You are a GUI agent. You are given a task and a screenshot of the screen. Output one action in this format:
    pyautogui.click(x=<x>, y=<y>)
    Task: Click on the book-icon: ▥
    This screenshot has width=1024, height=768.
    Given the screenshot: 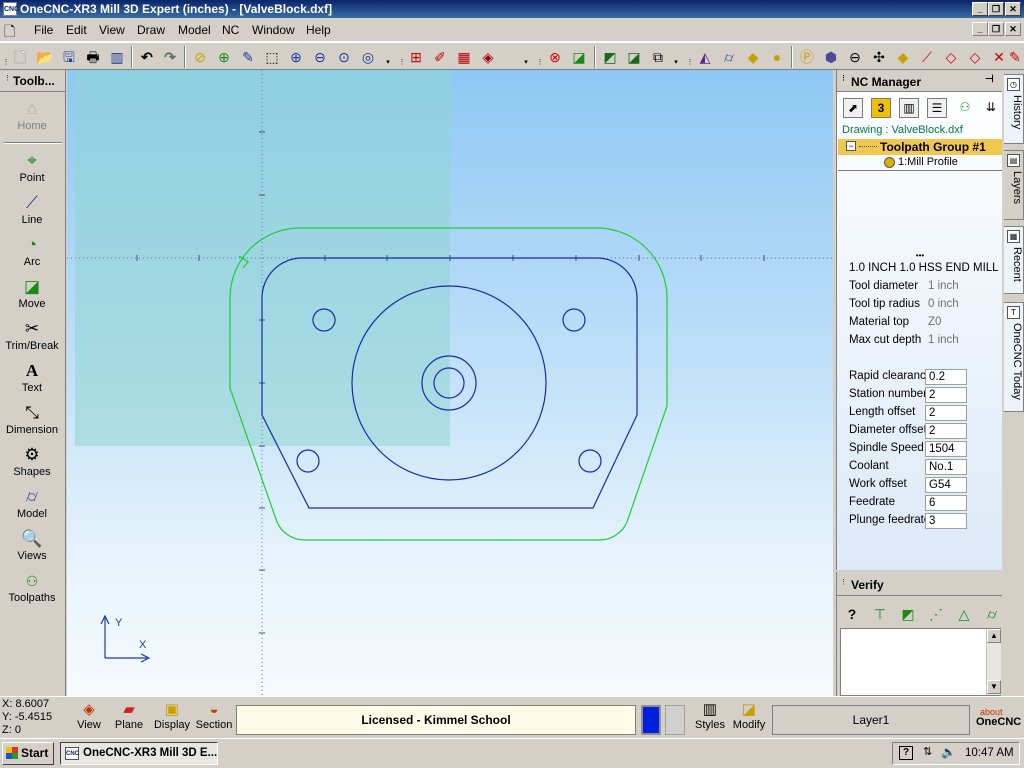 What is the action you would take?
    pyautogui.click(x=117, y=57)
    